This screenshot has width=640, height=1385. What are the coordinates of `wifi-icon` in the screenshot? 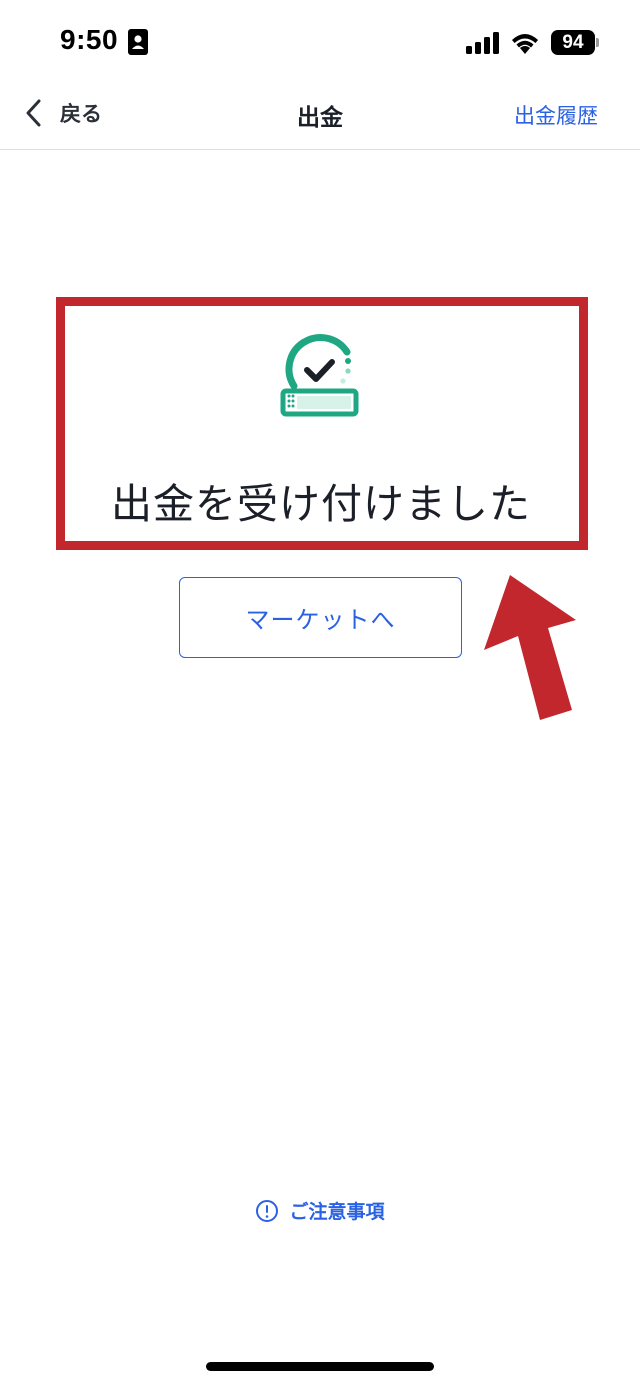 It's located at (525, 44).